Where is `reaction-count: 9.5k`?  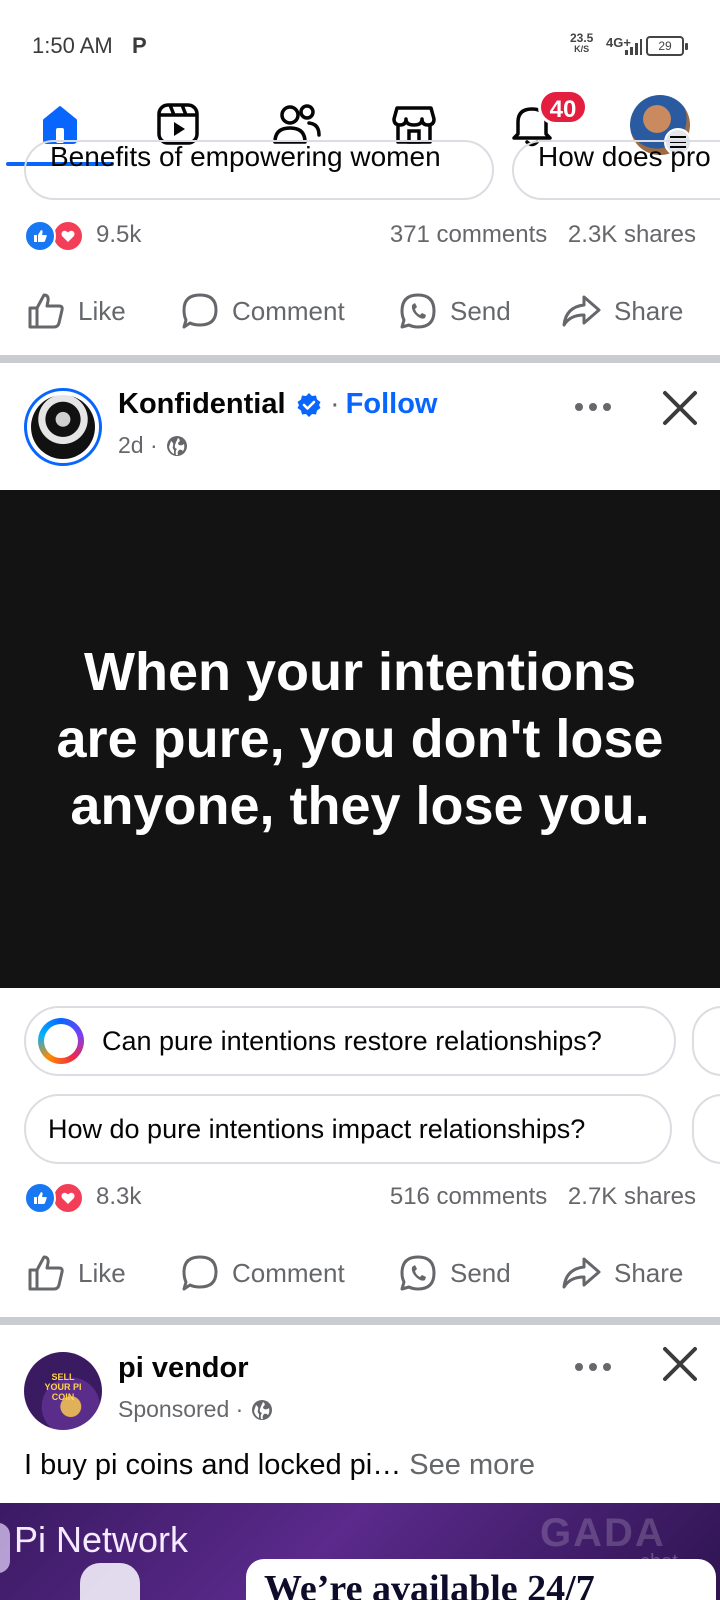
reaction-count: 9.5k is located at coordinates (119, 234).